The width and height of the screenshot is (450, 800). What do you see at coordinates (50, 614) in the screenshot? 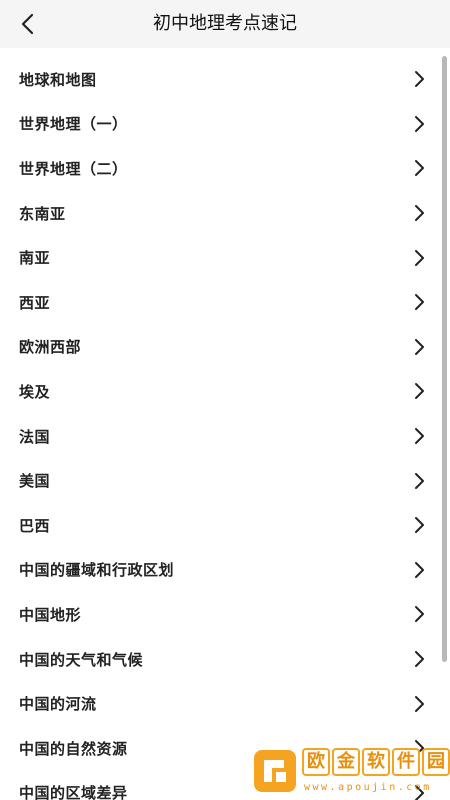
I see `list-item-label: 中国地形` at bounding box center [50, 614].